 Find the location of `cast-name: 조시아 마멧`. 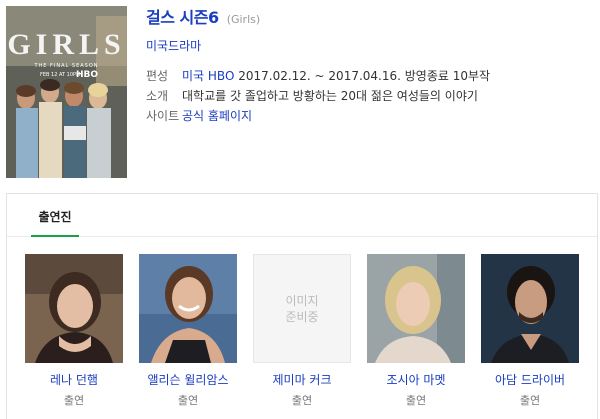

cast-name: 조시아 마멧 is located at coordinates (416, 379).